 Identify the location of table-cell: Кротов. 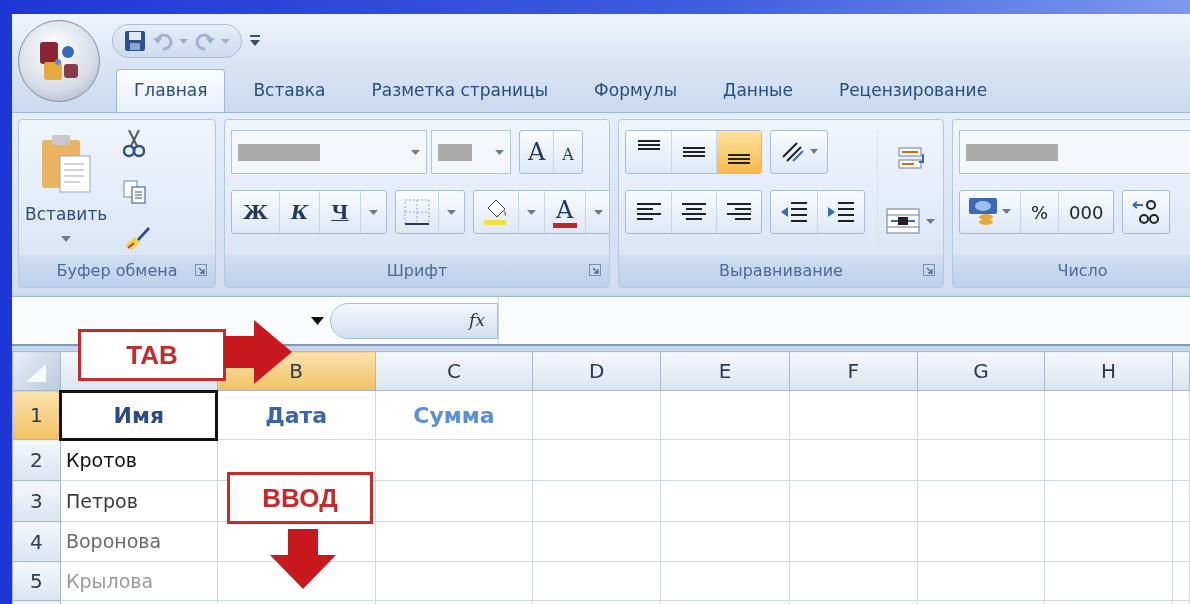
(139, 460).